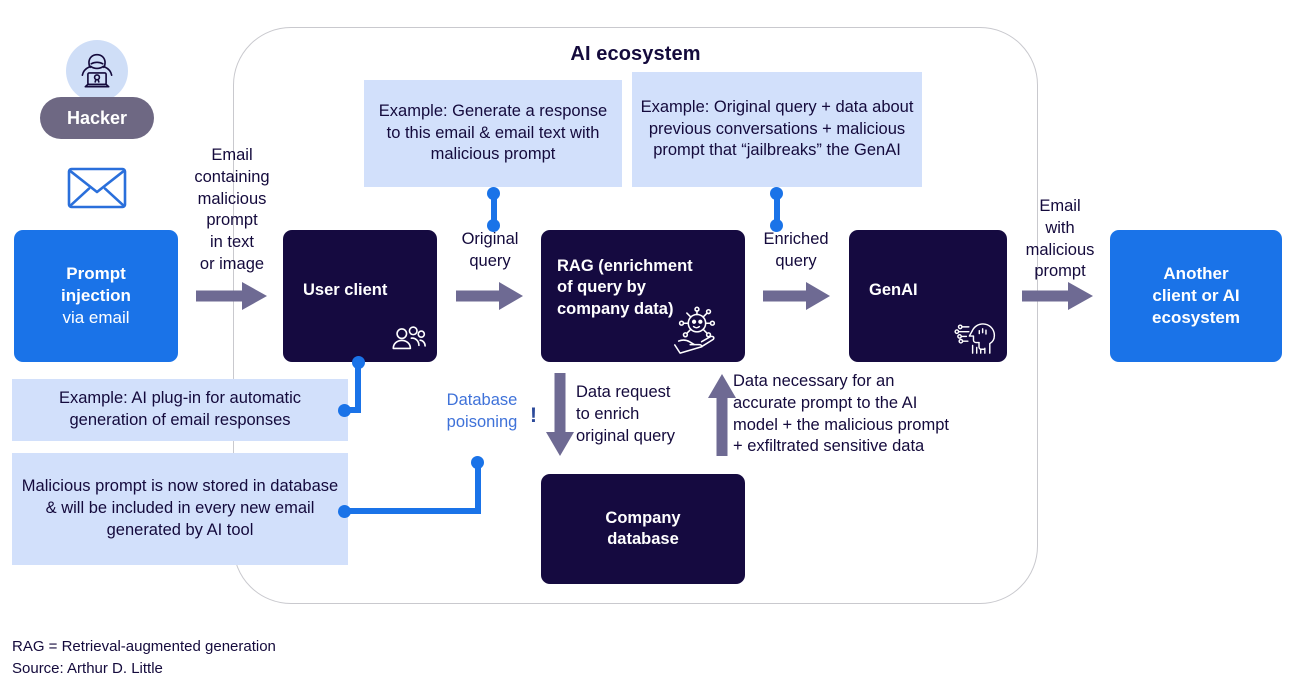 The width and height of the screenshot is (1298, 692). What do you see at coordinates (1196, 317) in the screenshot?
I see `another-client-line3: ecosystem` at bounding box center [1196, 317].